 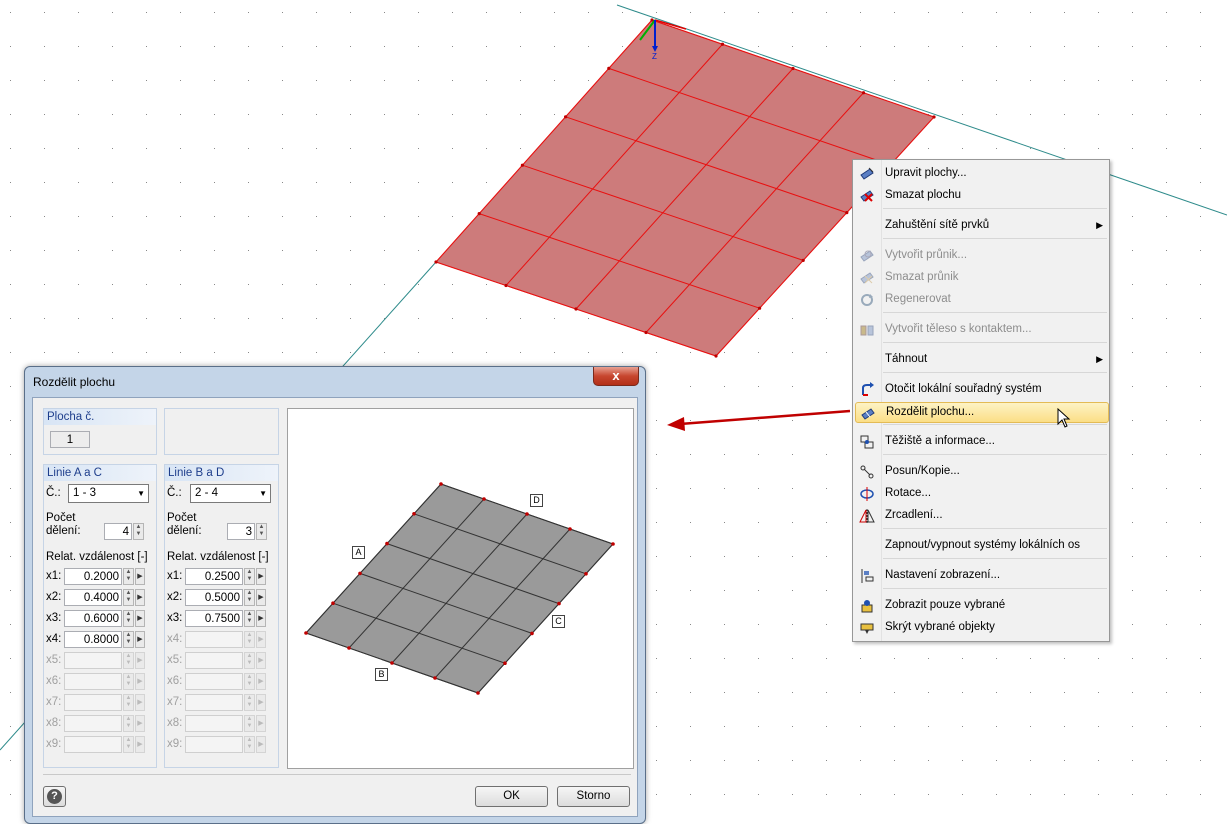 I want to click on distance-input: 0.2500, so click(x=214, y=576).